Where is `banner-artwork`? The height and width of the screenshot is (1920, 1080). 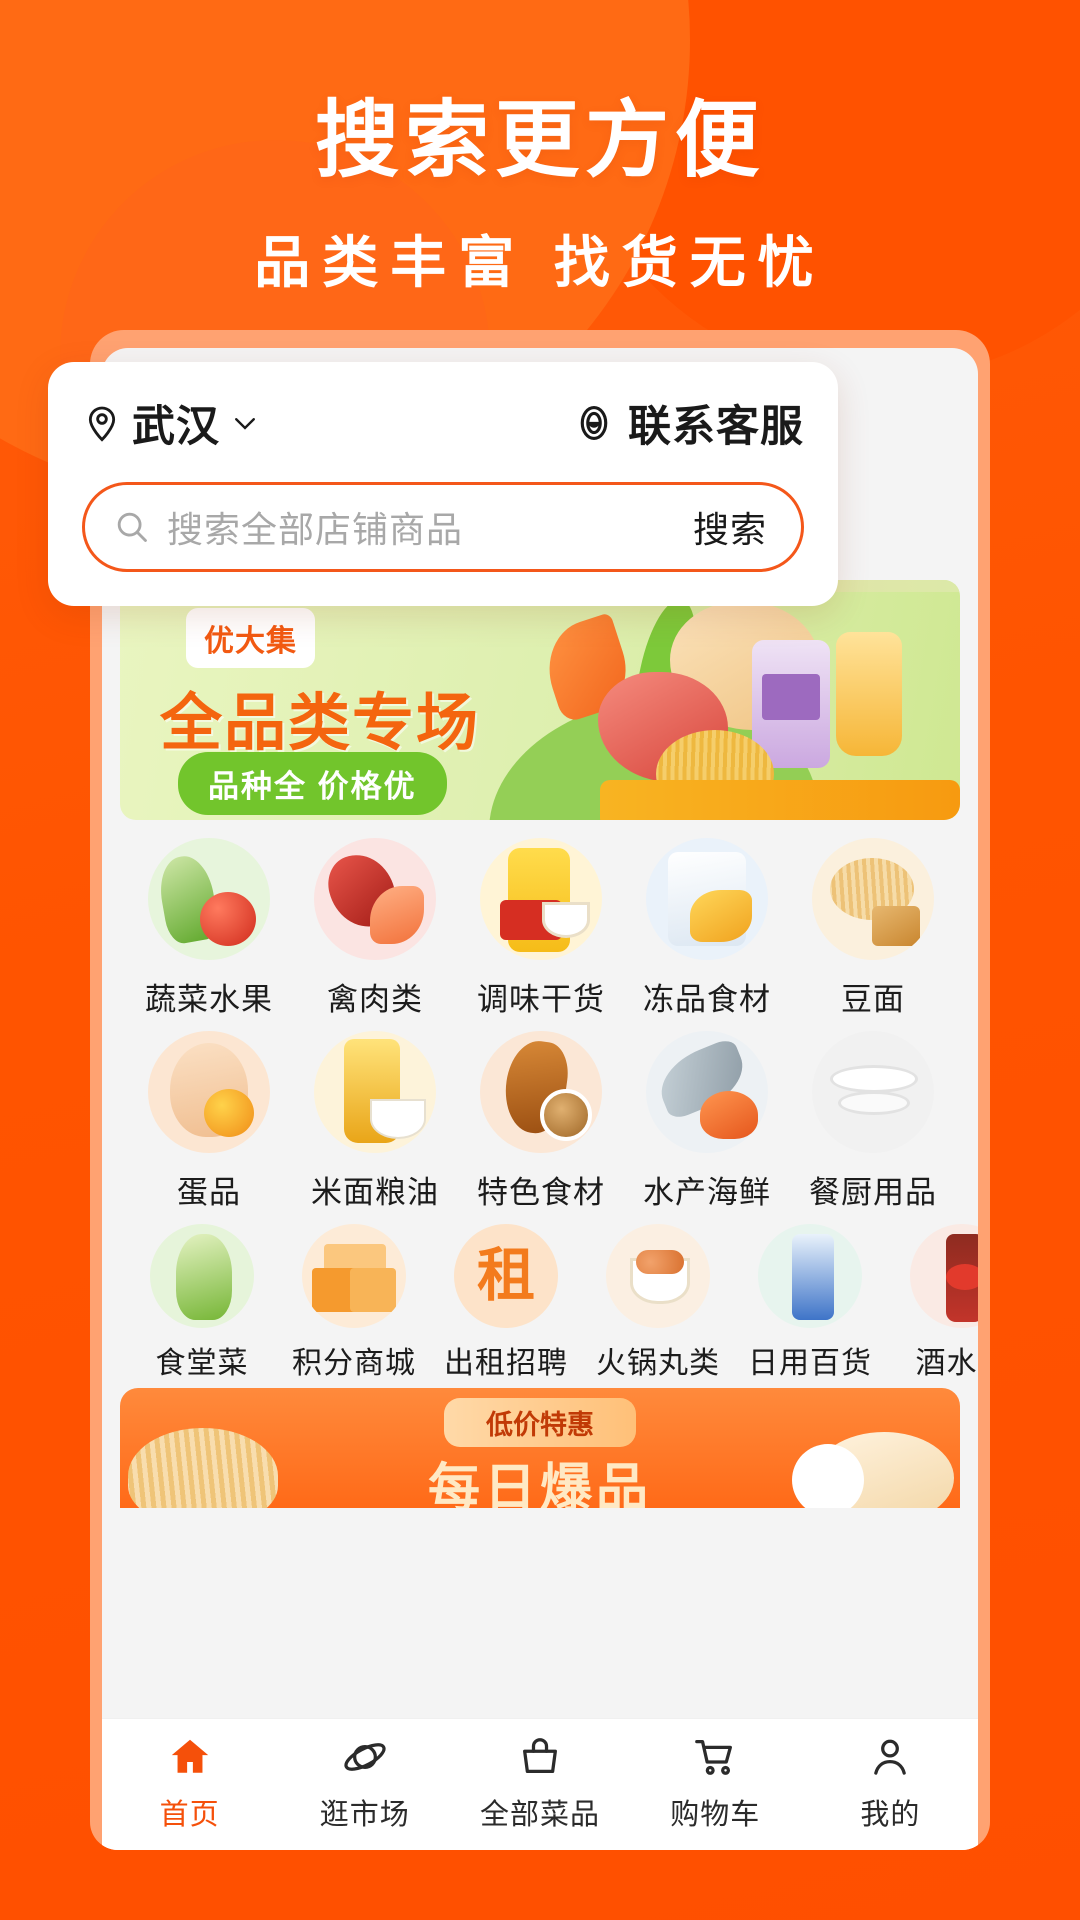
banner-artwork is located at coordinates (716, 700).